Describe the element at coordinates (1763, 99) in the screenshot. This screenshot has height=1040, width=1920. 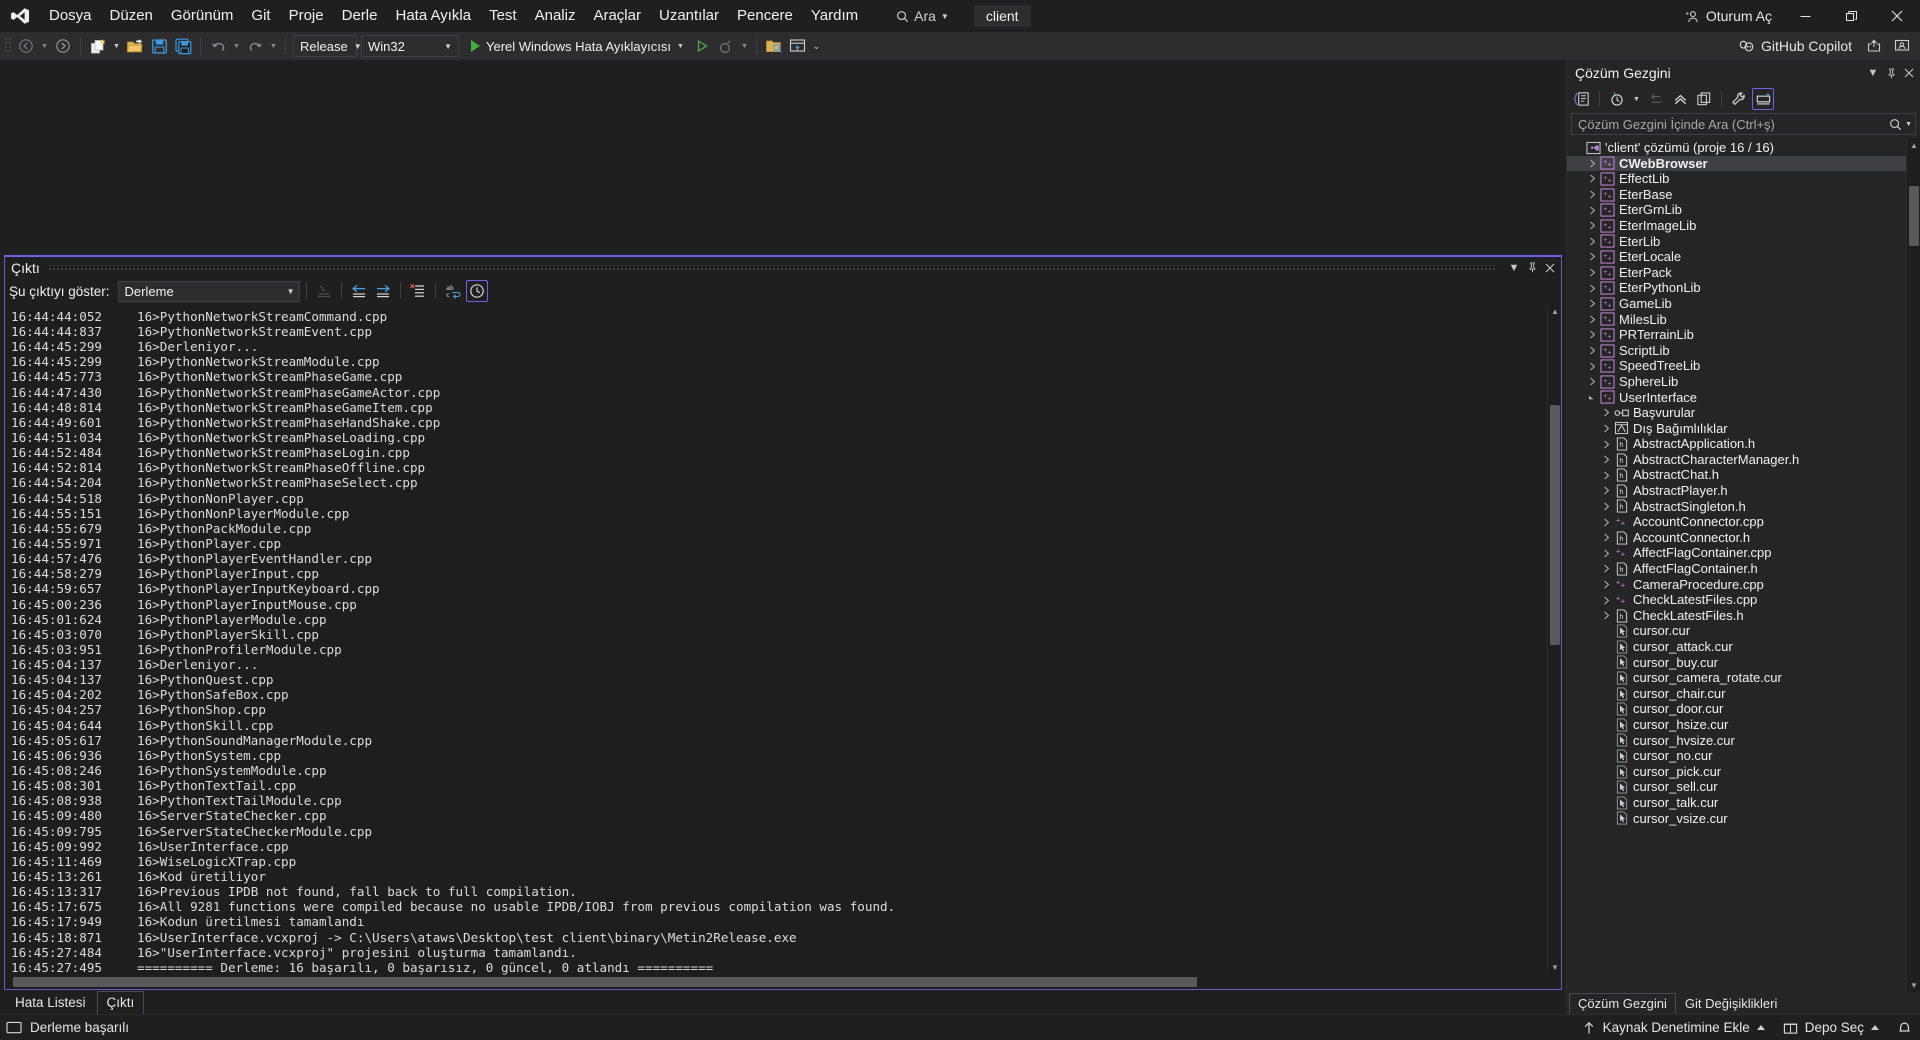
I see `preview-selected-items-button` at that location.